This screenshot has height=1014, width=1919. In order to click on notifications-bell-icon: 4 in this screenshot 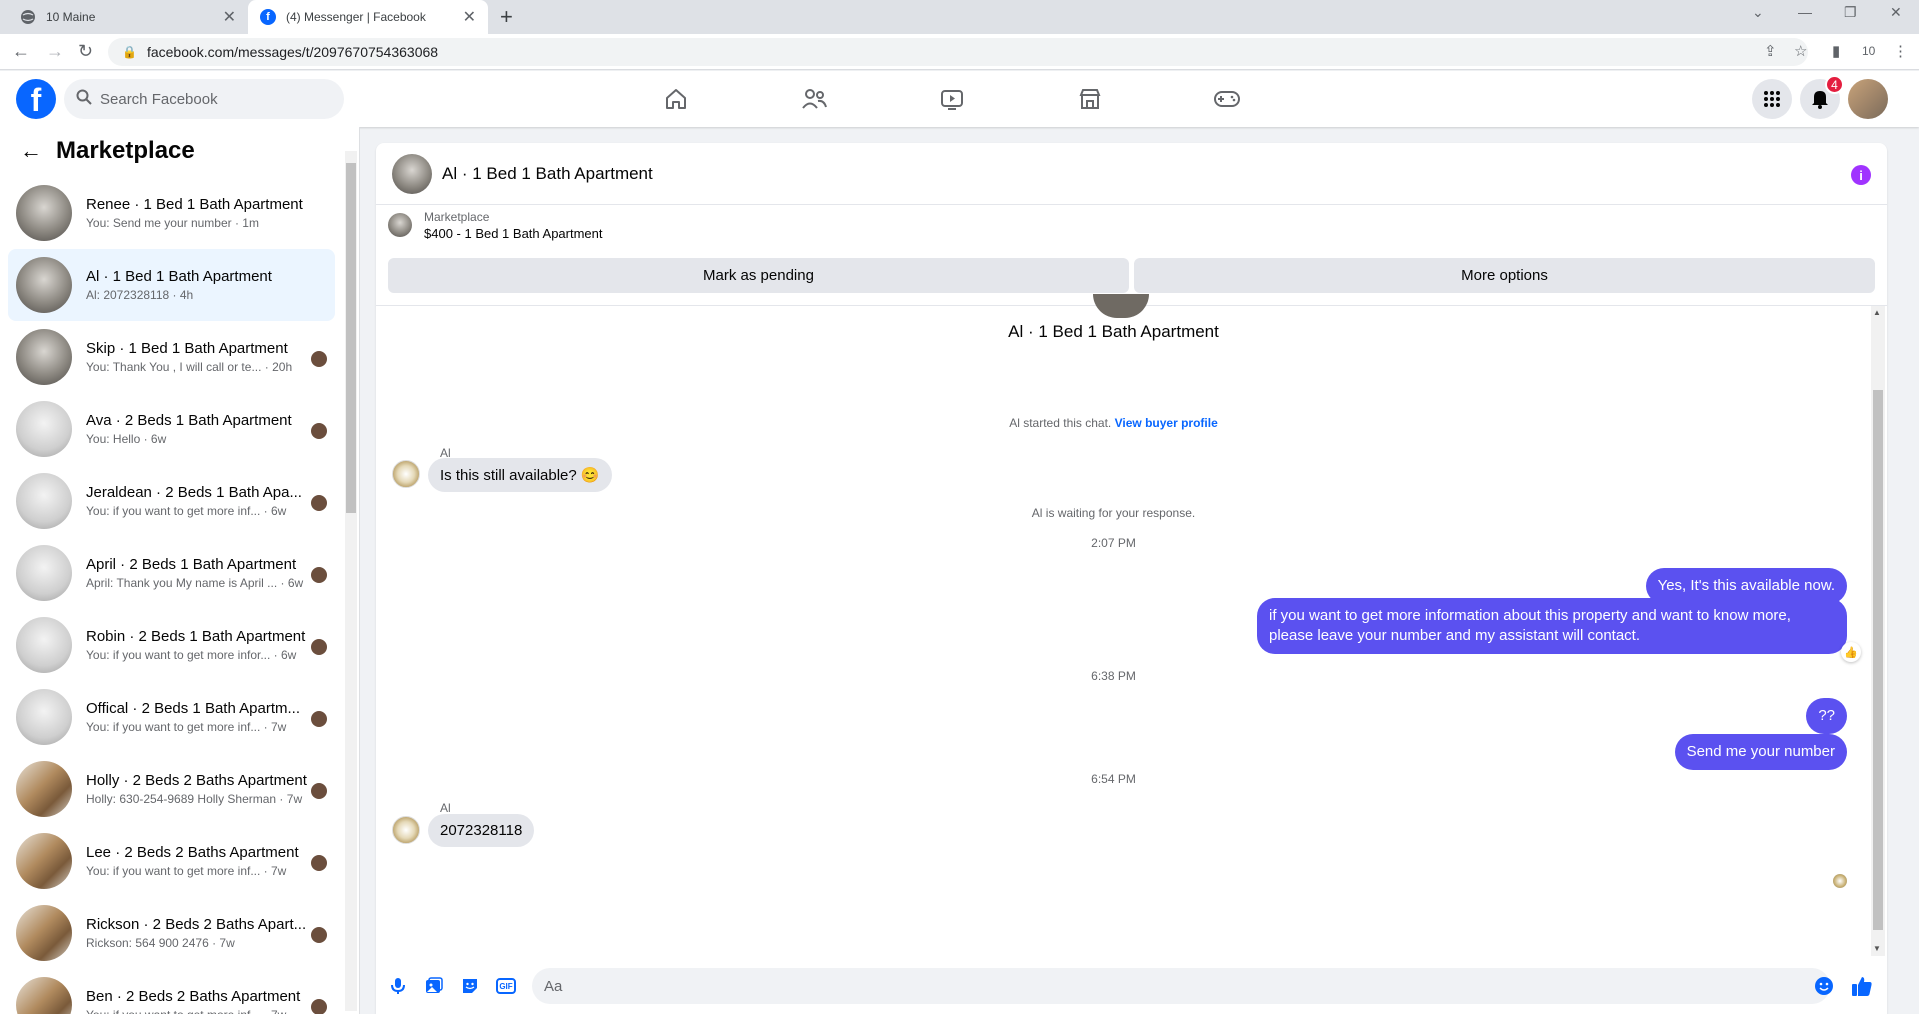, I will do `click(1822, 97)`.